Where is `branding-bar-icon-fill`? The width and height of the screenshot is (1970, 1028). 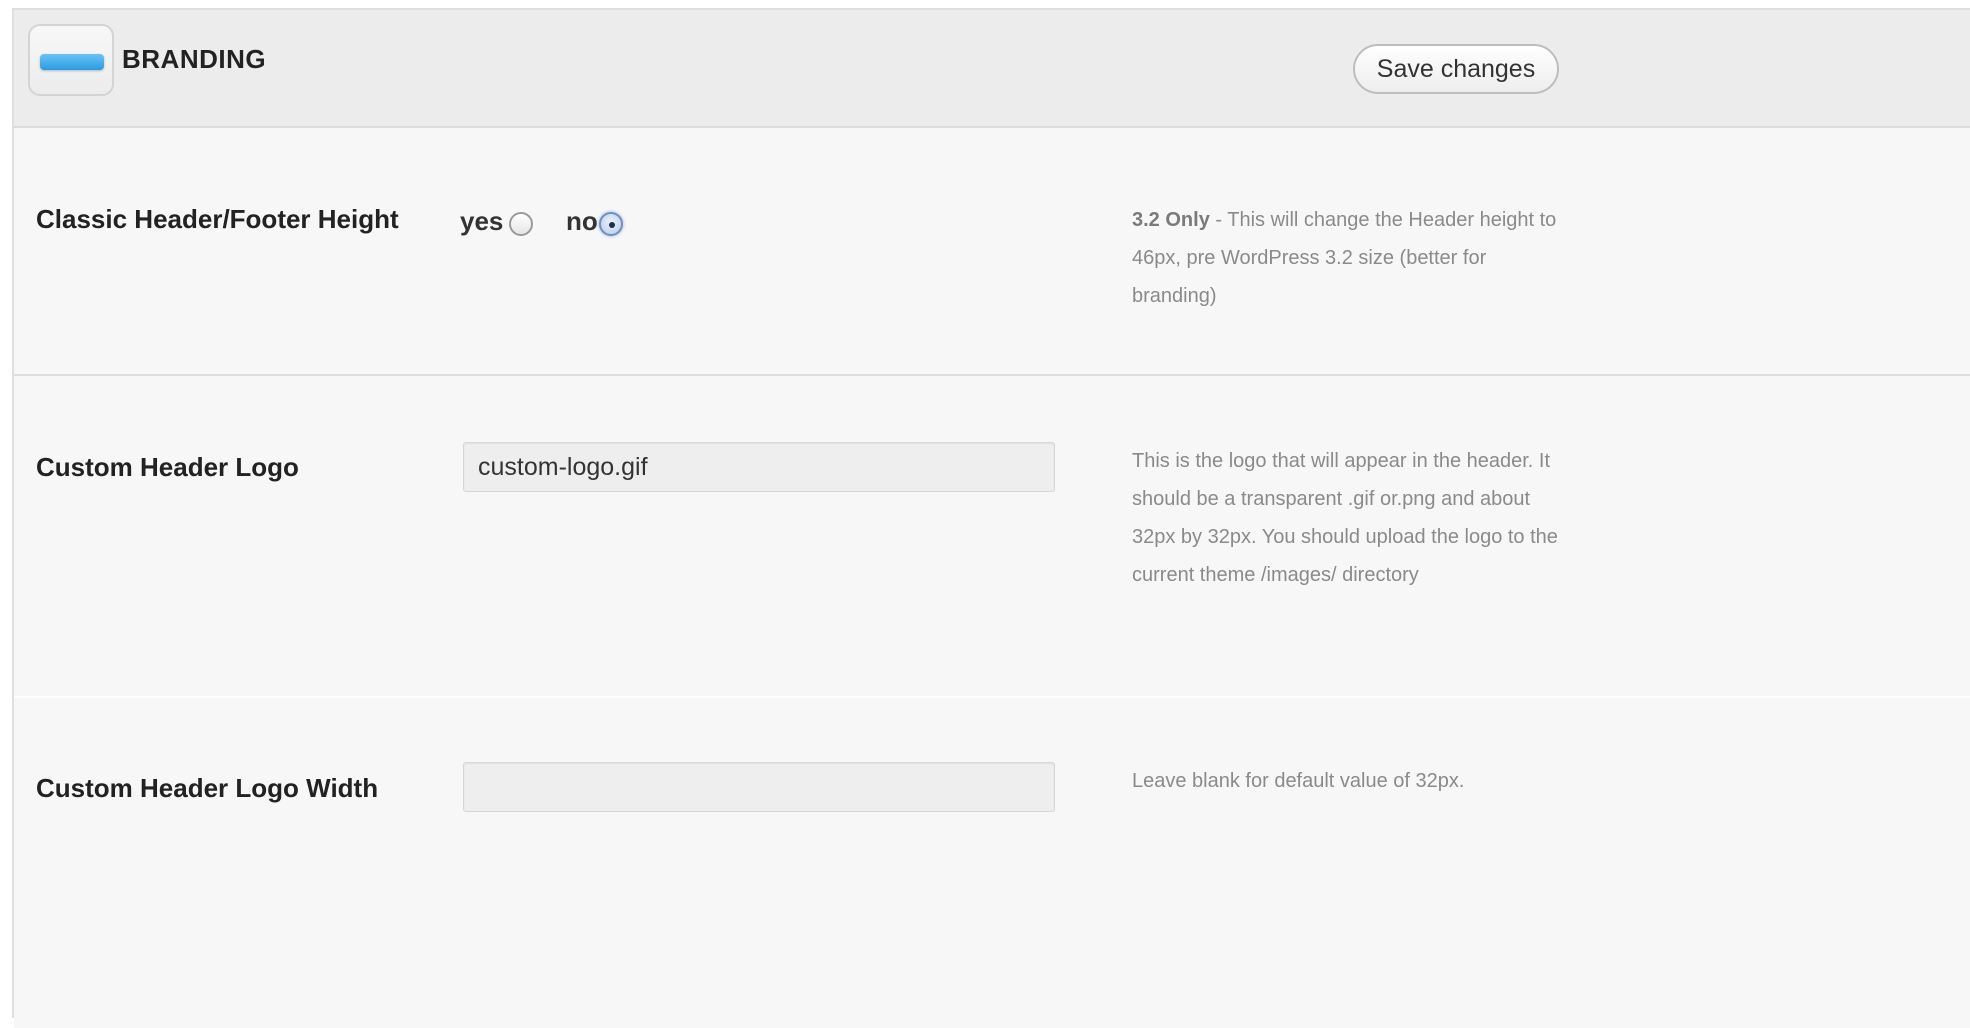 branding-bar-icon-fill is located at coordinates (72, 62).